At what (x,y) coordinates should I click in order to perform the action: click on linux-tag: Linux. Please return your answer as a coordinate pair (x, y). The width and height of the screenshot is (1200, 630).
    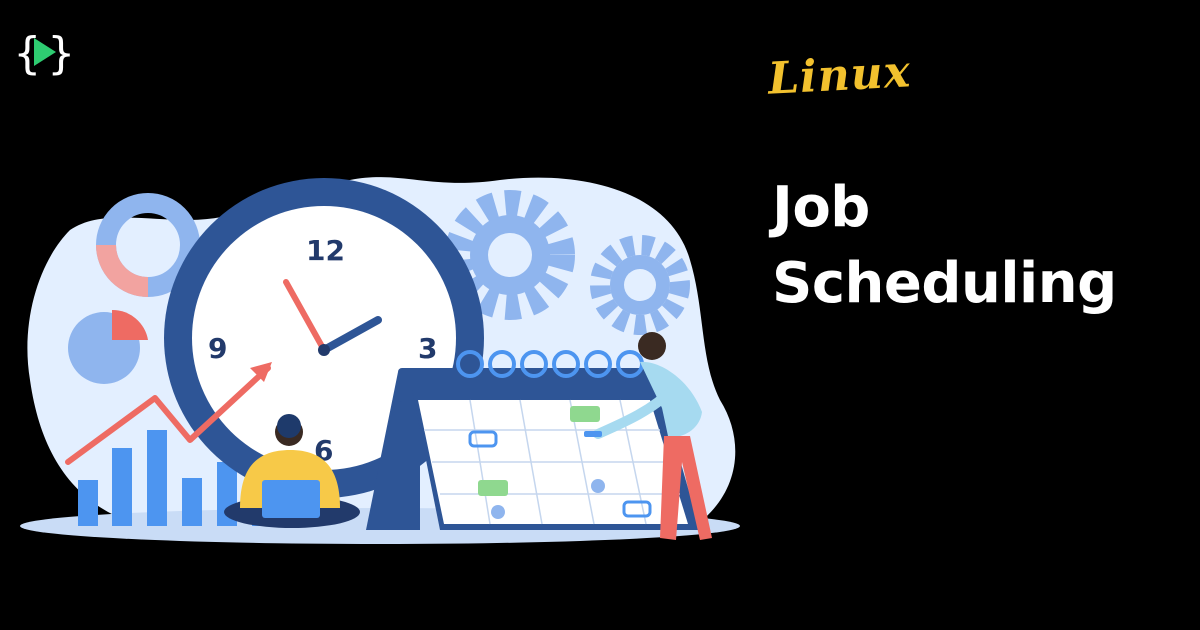
    Looking at the image, I should click on (839, 75).